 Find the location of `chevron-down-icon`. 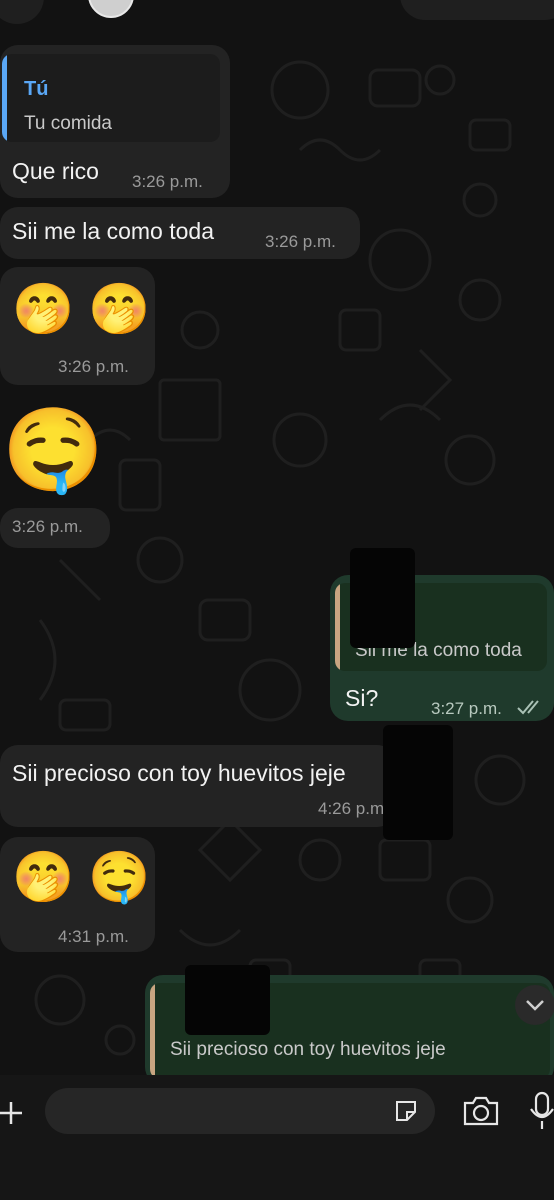

chevron-down-icon is located at coordinates (535, 1005).